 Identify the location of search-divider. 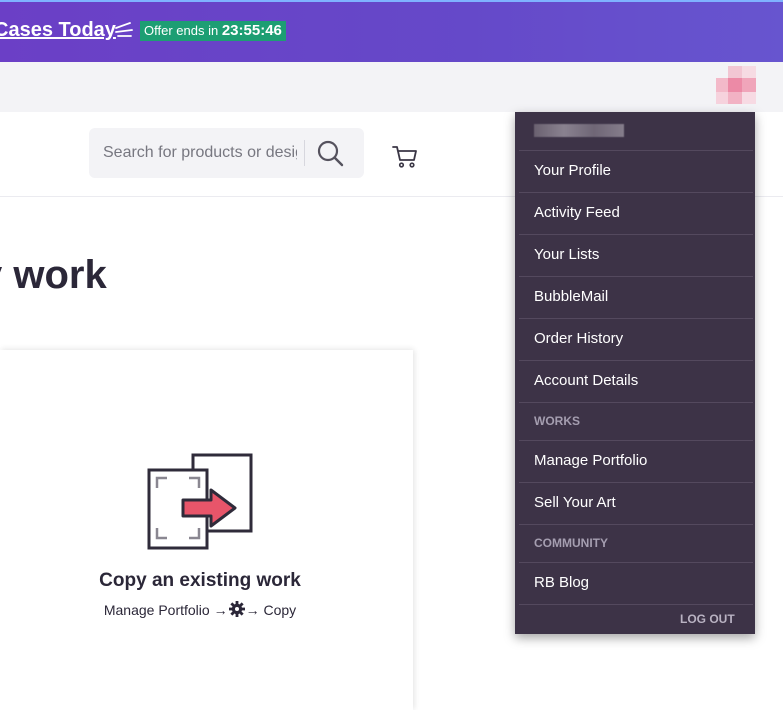
(304, 153).